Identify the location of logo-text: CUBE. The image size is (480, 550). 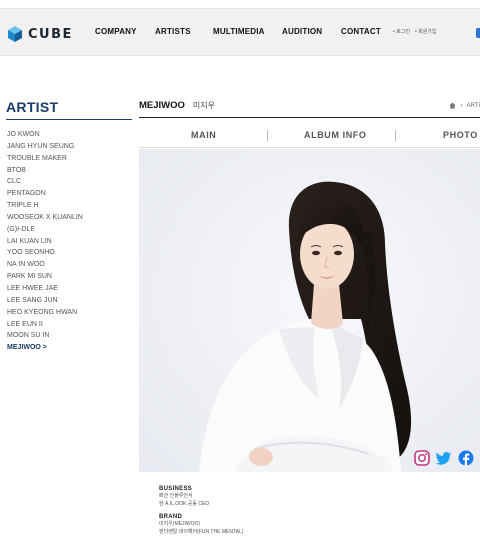
(50, 34).